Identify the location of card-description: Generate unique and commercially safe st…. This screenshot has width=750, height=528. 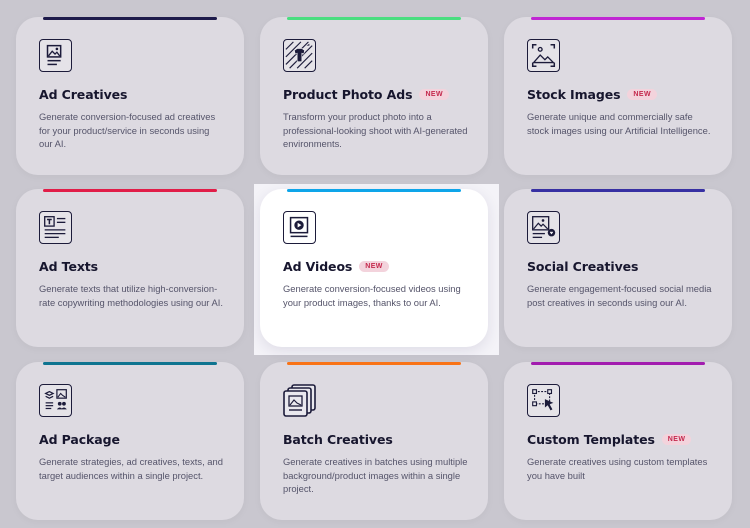
(619, 123).